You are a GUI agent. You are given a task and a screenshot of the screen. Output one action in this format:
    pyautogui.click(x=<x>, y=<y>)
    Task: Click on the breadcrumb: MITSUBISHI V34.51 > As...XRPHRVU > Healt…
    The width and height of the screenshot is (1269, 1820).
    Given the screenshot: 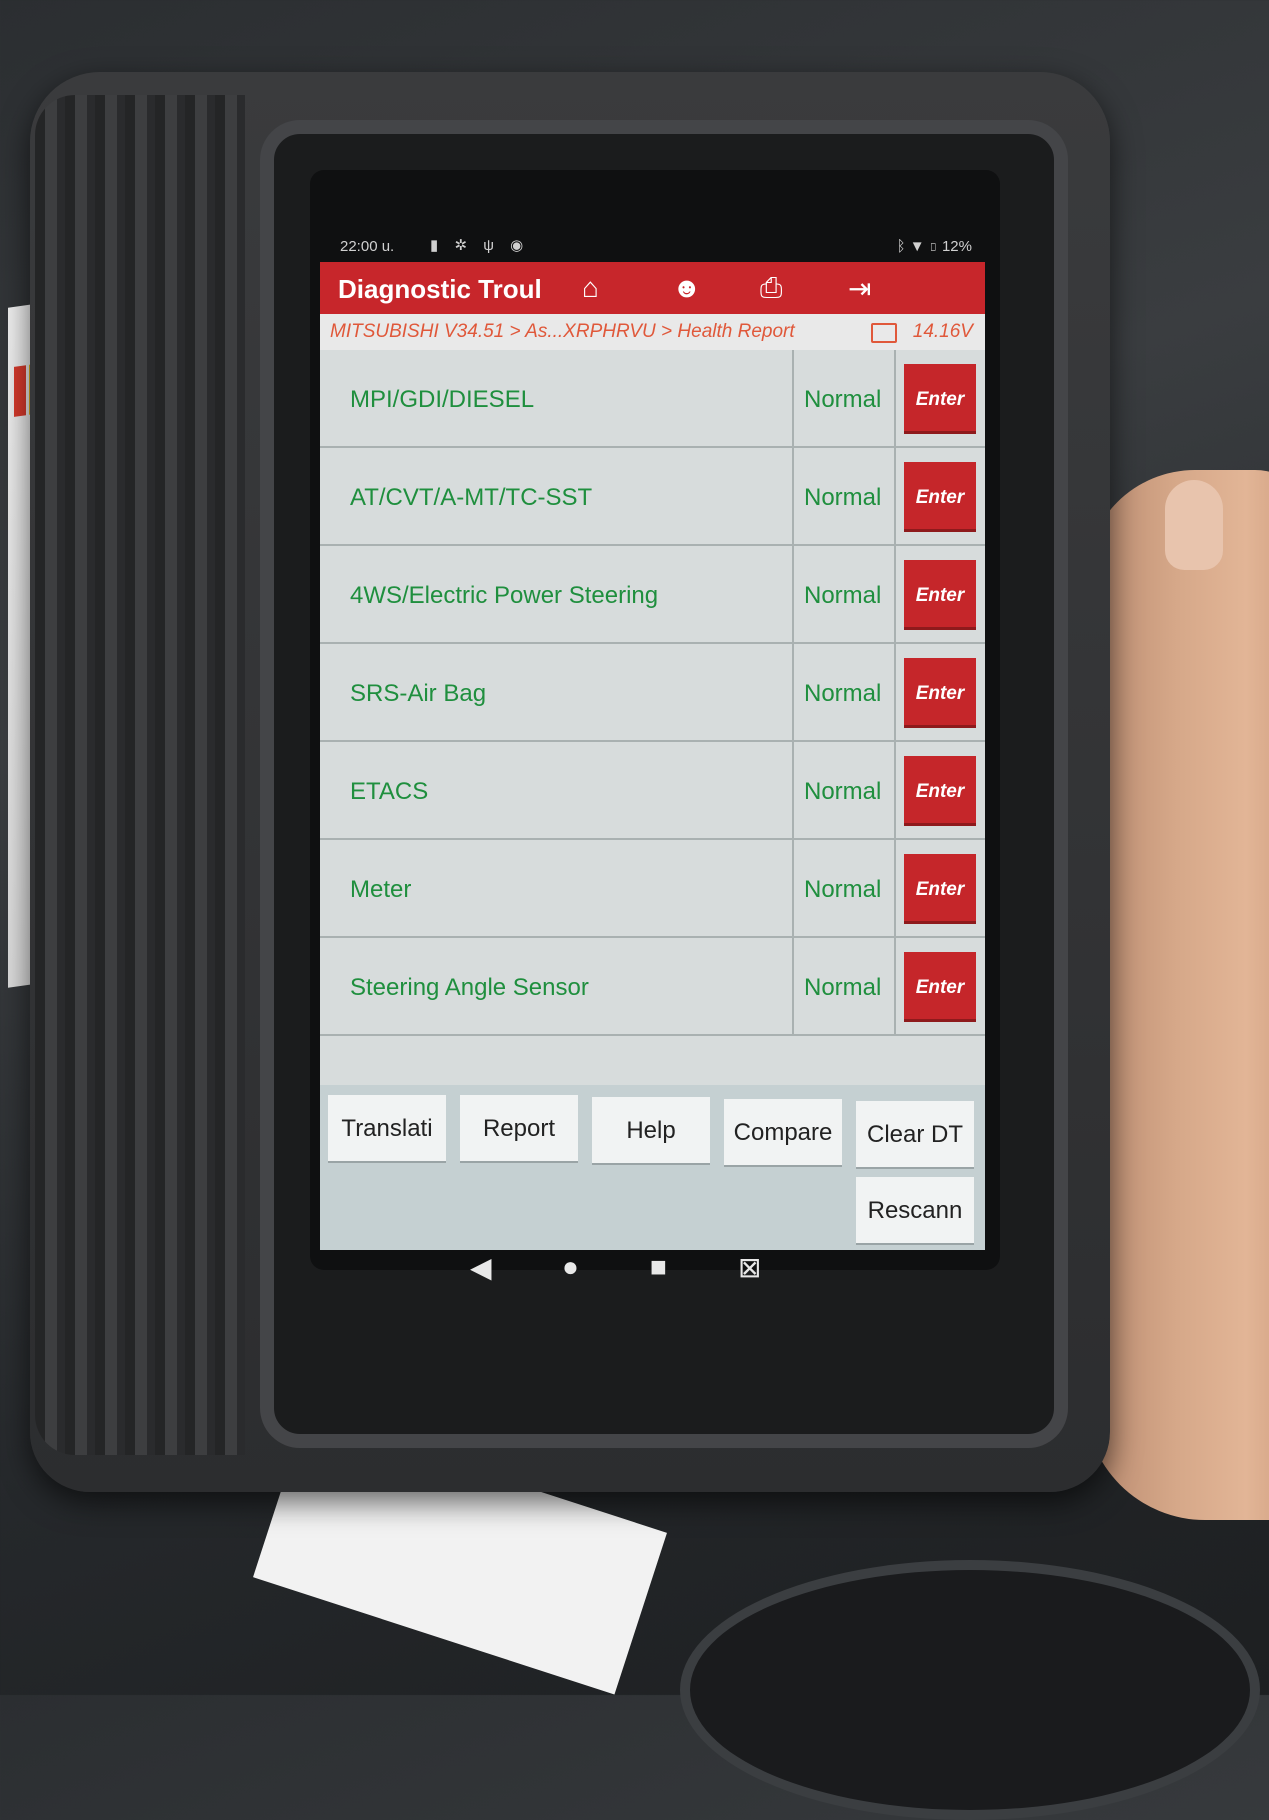 What is the action you would take?
    pyautogui.click(x=652, y=332)
    